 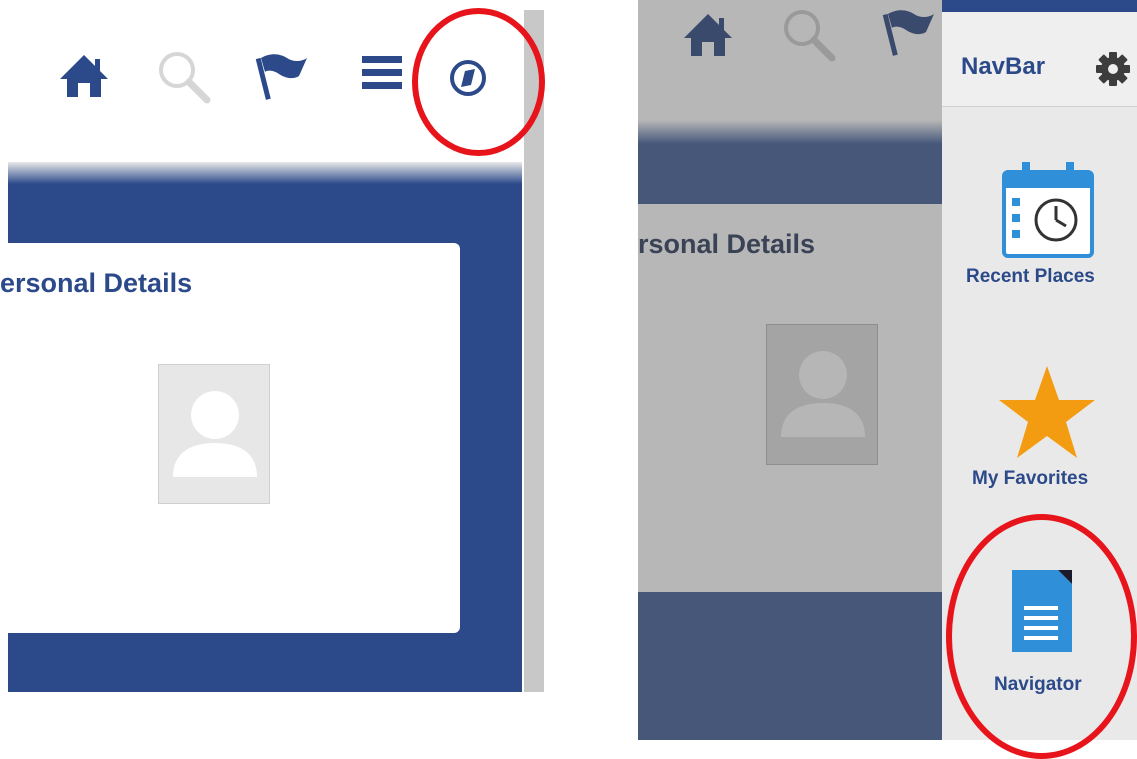 I want to click on tile-title: ersonal Details, so click(x=96, y=283).